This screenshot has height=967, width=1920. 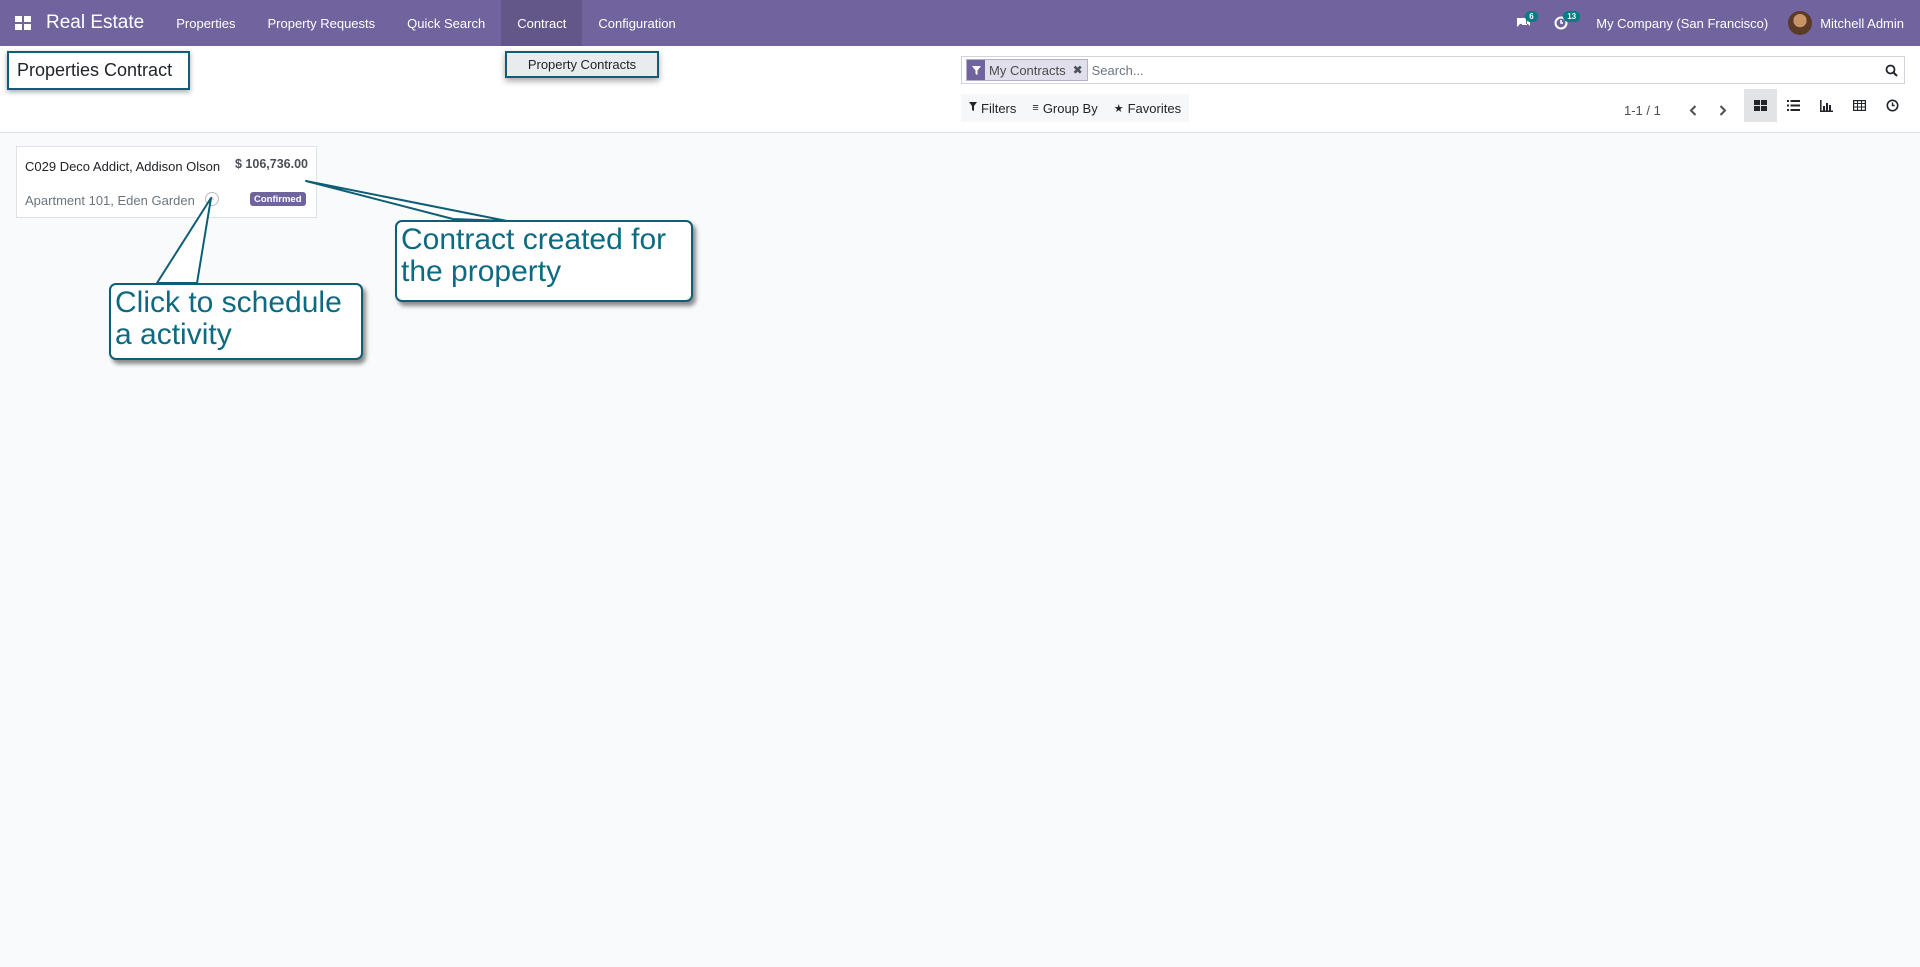 I want to click on contract-title: C029 Deco Addict, Addison Olson, so click(x=123, y=166).